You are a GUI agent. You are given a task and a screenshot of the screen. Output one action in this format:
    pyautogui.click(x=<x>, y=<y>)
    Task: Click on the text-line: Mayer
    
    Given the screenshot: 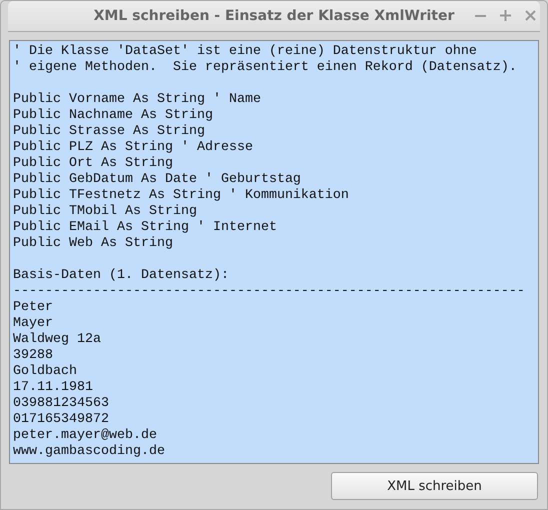 What is the action you would take?
    pyautogui.click(x=33, y=324)
    